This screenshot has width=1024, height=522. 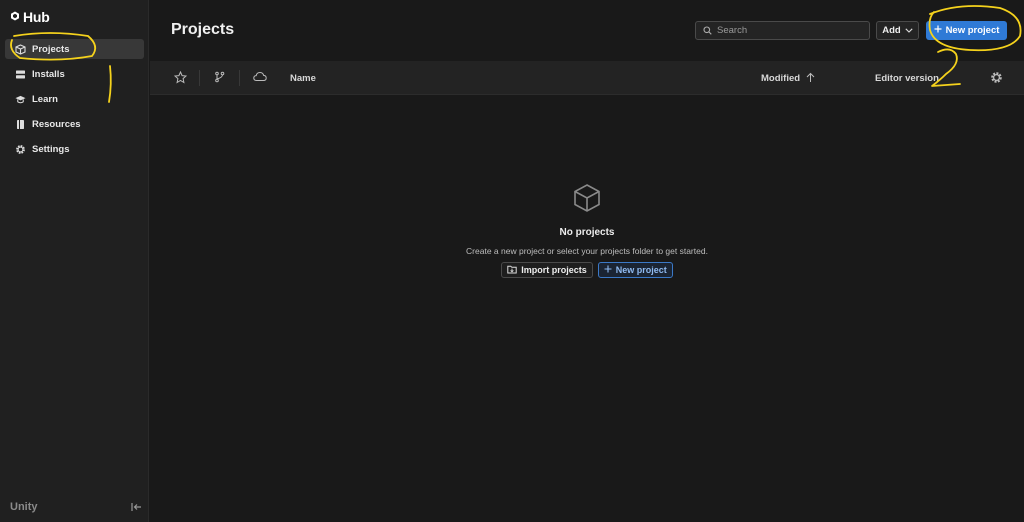 What do you see at coordinates (810, 77) in the screenshot?
I see `sort-arrow-up-icon` at bounding box center [810, 77].